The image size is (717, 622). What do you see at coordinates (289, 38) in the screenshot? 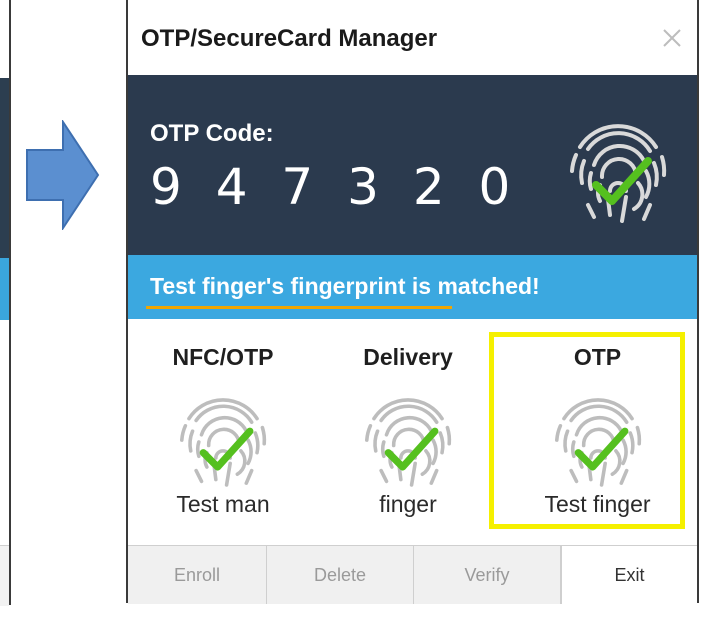
I see `window-title: OTP/SecureCard Manager` at bounding box center [289, 38].